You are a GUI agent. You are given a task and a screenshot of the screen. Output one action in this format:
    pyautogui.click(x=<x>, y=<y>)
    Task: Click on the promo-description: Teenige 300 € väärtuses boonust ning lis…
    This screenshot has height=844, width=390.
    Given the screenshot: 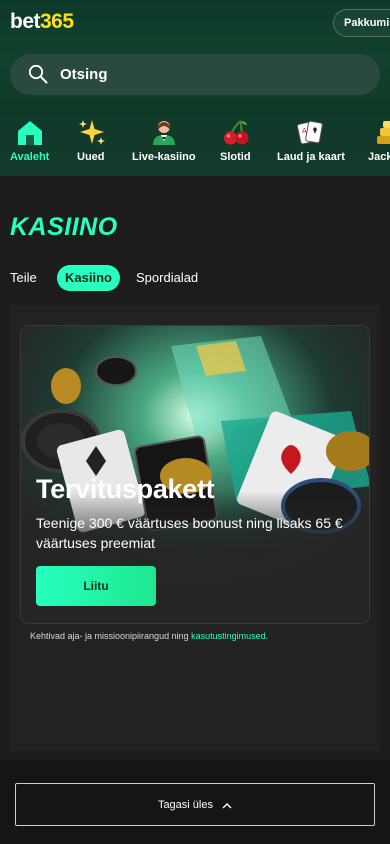 What is the action you would take?
    pyautogui.click(x=189, y=533)
    